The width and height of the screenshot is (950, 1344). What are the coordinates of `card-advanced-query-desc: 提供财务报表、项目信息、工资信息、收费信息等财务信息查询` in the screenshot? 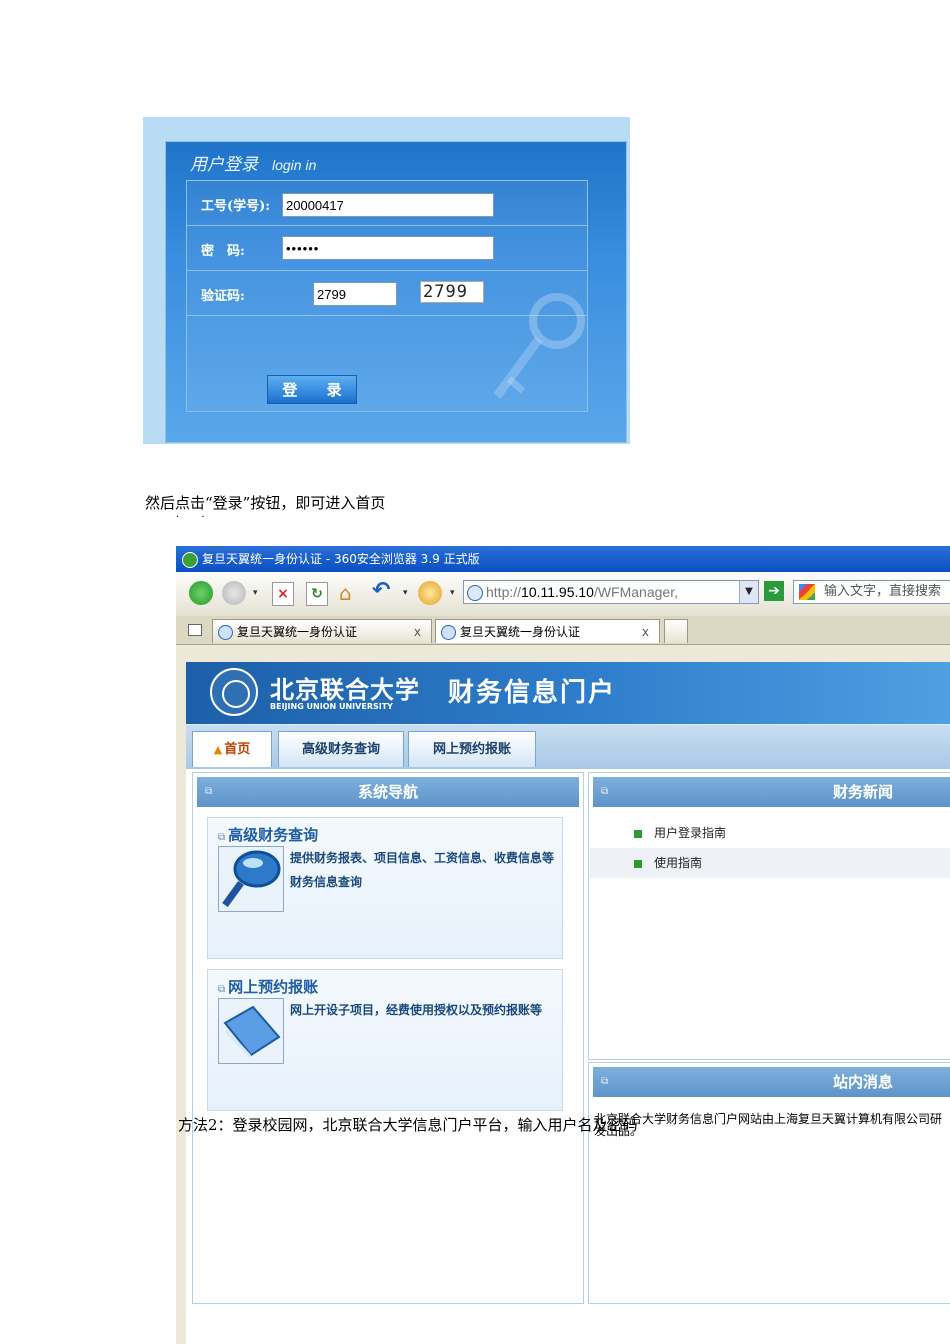 It's located at (422, 870).